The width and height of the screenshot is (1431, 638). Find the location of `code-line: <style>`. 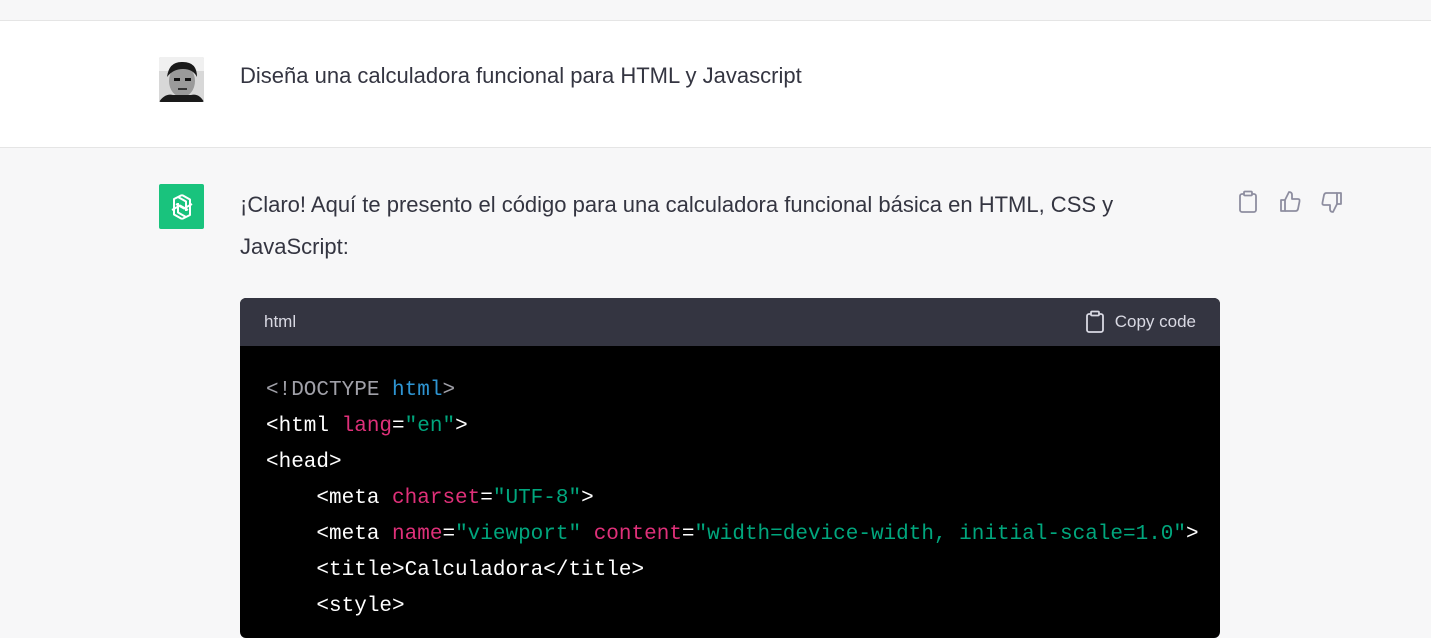

code-line: <style> is located at coordinates (730, 607).